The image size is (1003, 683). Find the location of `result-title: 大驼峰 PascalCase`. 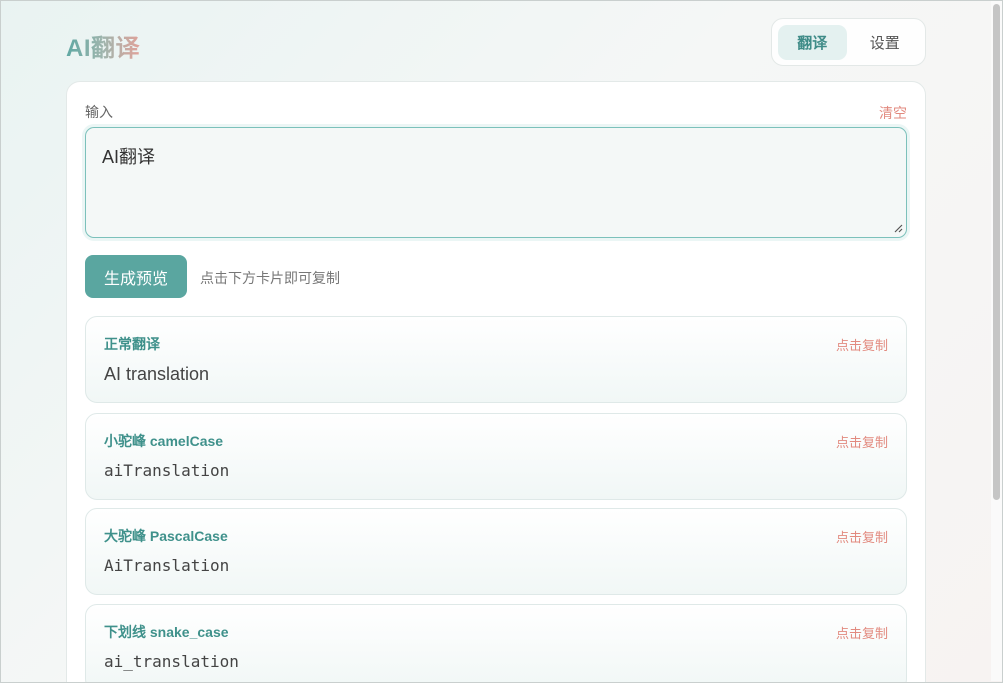

result-title: 大驼峰 PascalCase is located at coordinates (166, 536).